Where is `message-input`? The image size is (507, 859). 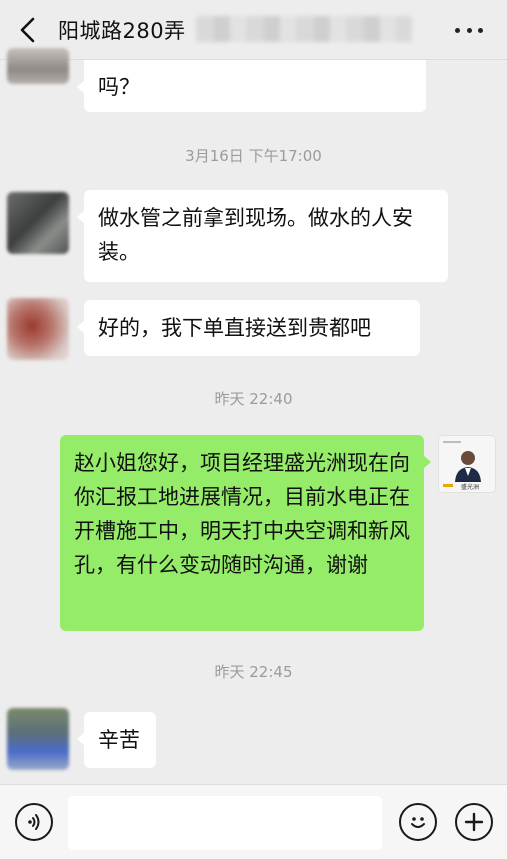
message-input is located at coordinates (225, 823).